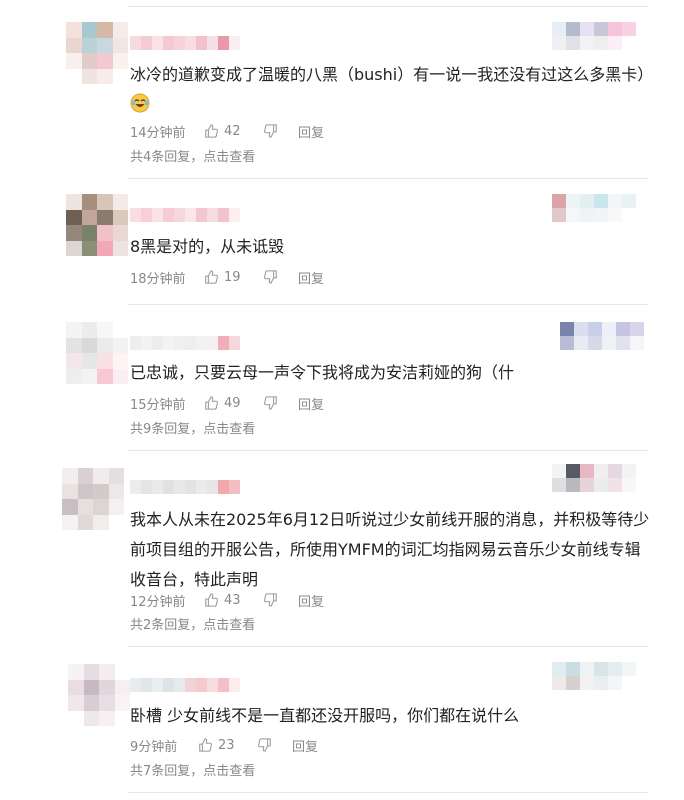  Describe the element at coordinates (140, 103) in the screenshot. I see `crying-laughing-emoji-icon` at that location.